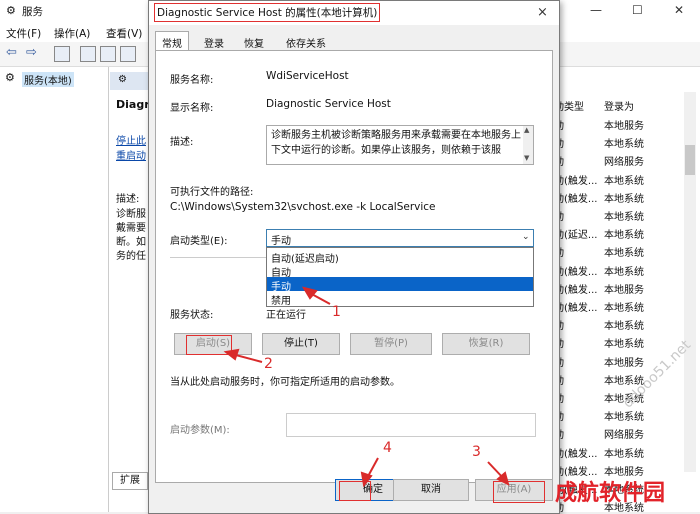 This screenshot has width=700, height=514. What do you see at coordinates (610, 493) in the screenshot?
I see `watermark-text: 成航软件园` at bounding box center [610, 493].